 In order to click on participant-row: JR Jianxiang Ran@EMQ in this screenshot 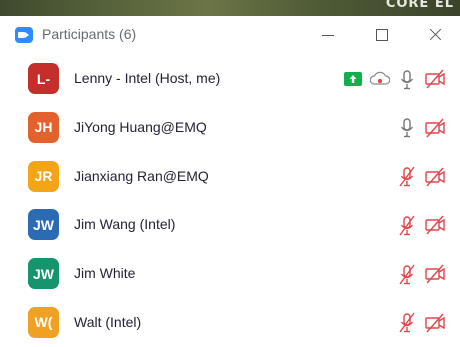, I will do `click(230, 176)`.